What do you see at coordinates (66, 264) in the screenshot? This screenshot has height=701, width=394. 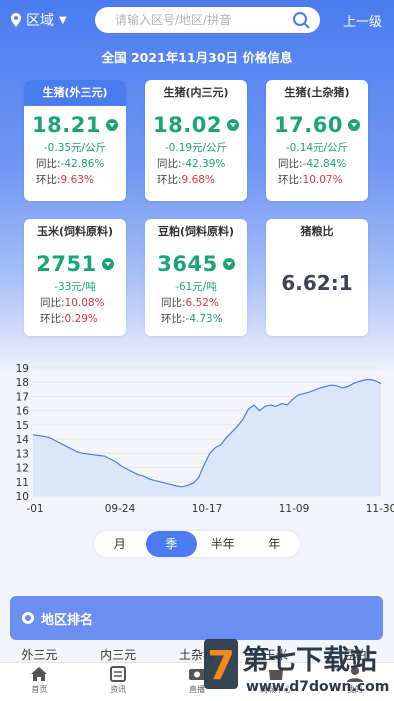 I see `card-price: 2751` at bounding box center [66, 264].